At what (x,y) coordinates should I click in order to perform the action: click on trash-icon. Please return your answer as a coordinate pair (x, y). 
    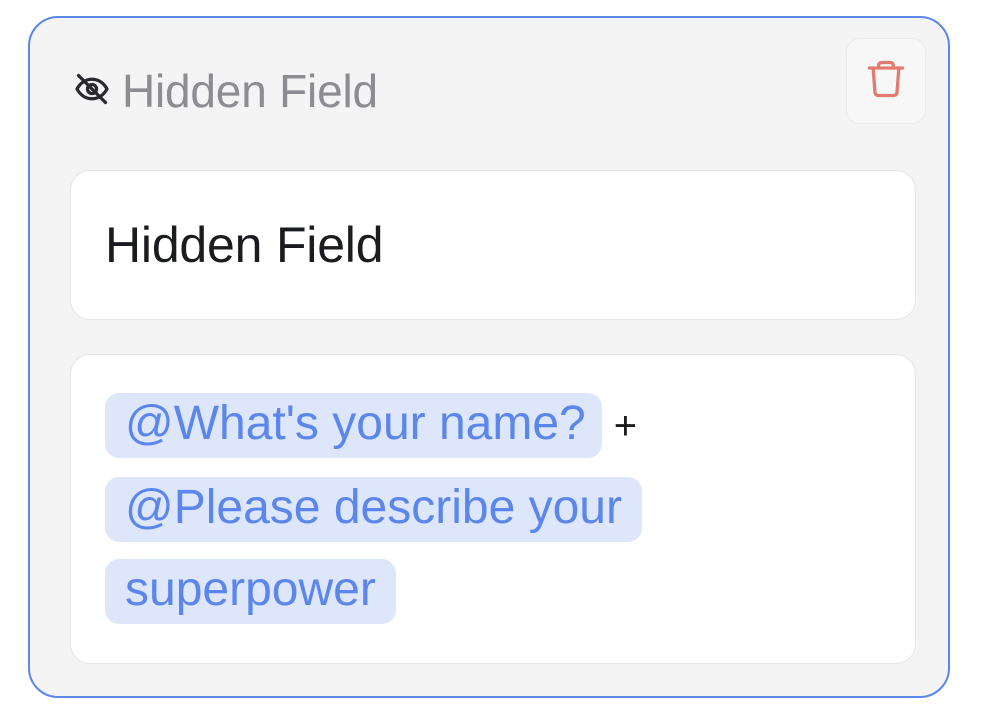
    Looking at the image, I should click on (886, 81).